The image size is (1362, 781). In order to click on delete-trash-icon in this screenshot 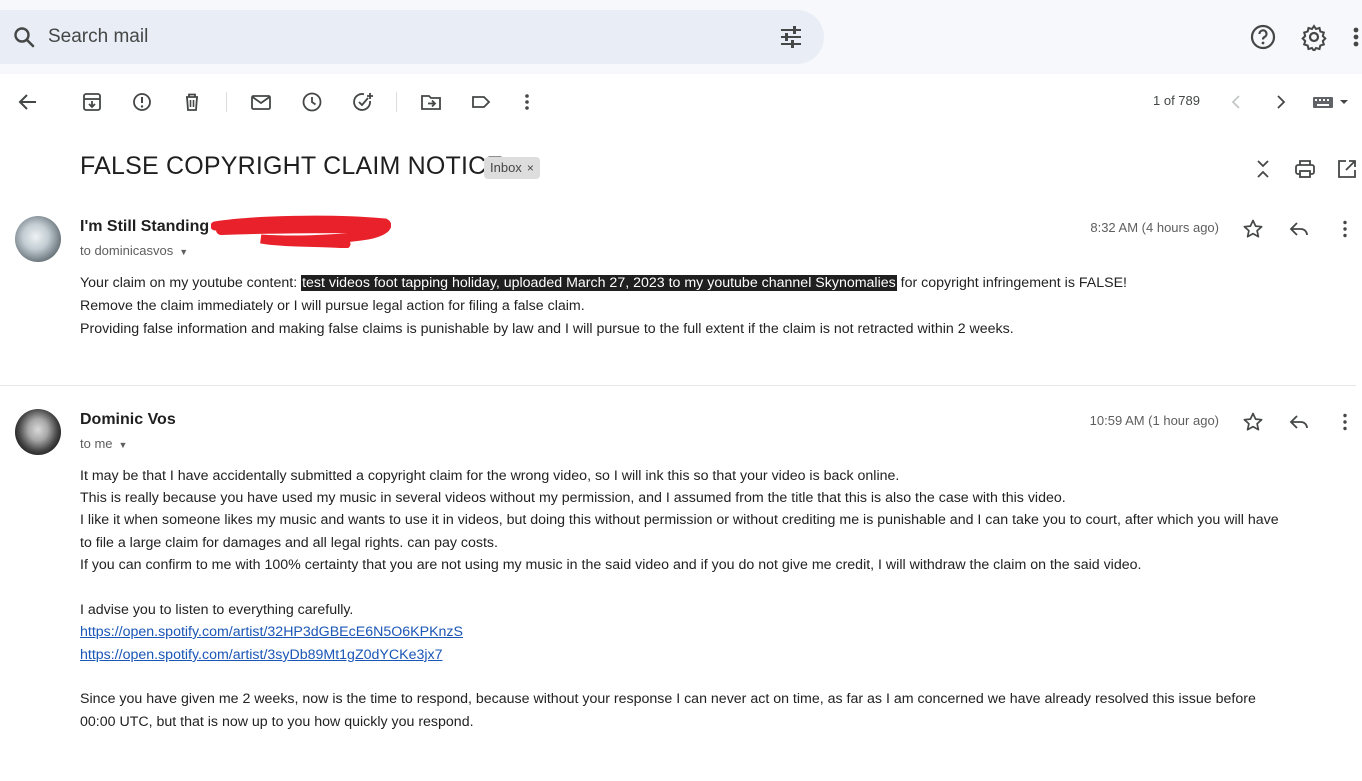, I will do `click(192, 102)`.